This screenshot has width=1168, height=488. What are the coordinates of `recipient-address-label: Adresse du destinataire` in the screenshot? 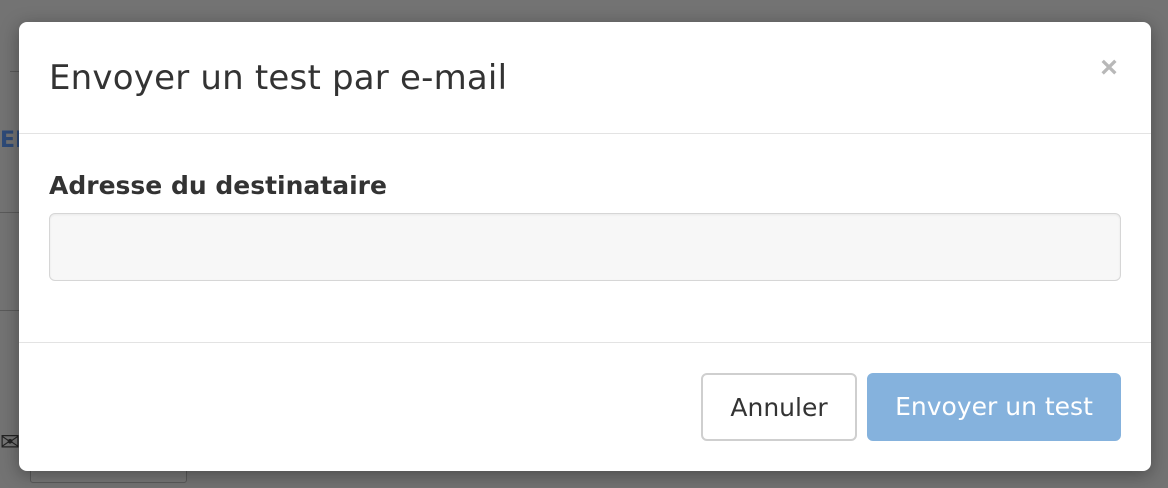 It's located at (218, 185).